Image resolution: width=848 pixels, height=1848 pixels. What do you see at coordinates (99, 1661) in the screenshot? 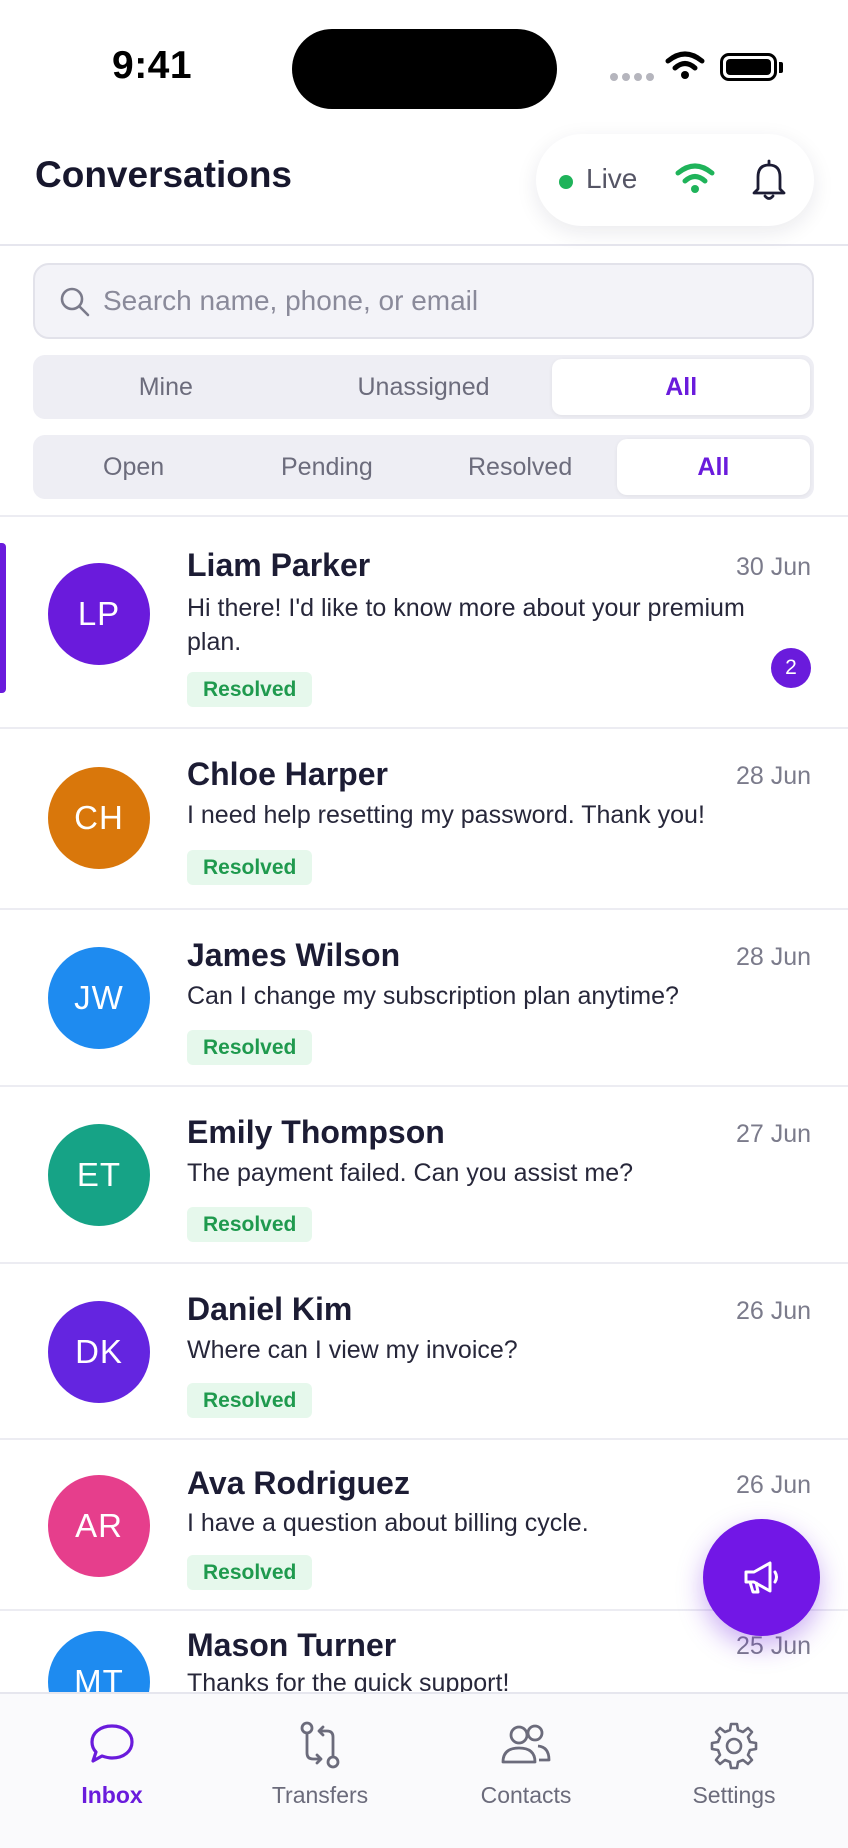
I see `avatar: MT` at bounding box center [99, 1661].